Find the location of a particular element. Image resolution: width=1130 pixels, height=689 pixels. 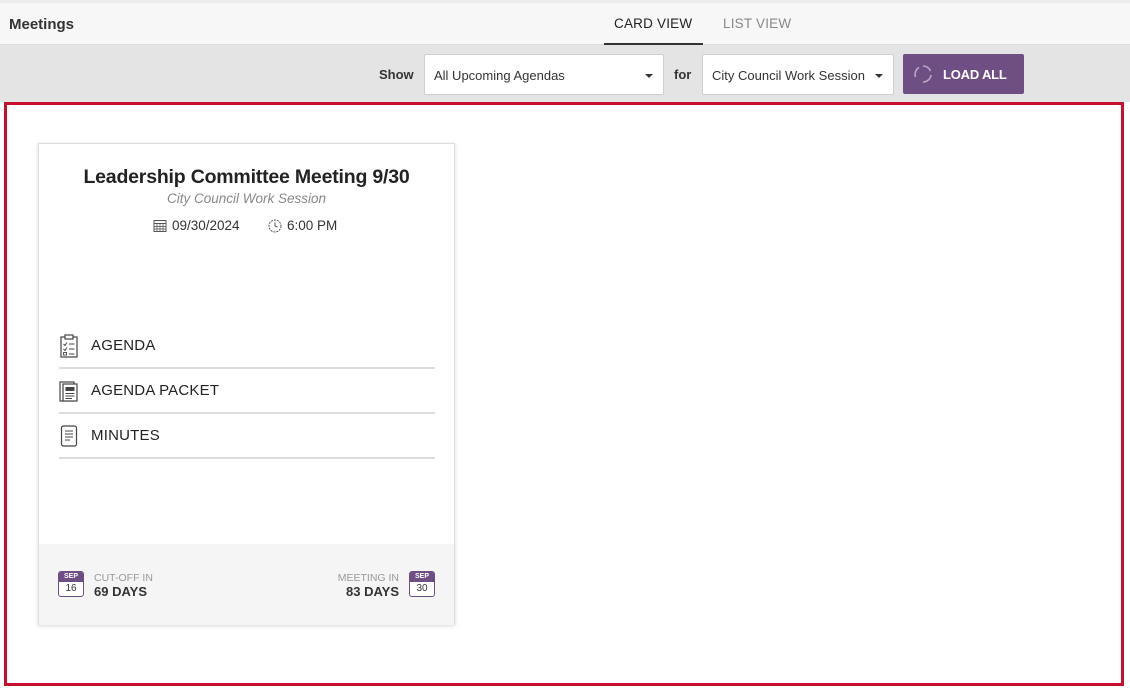

cutoff-days: 69 DAYS is located at coordinates (120, 591).